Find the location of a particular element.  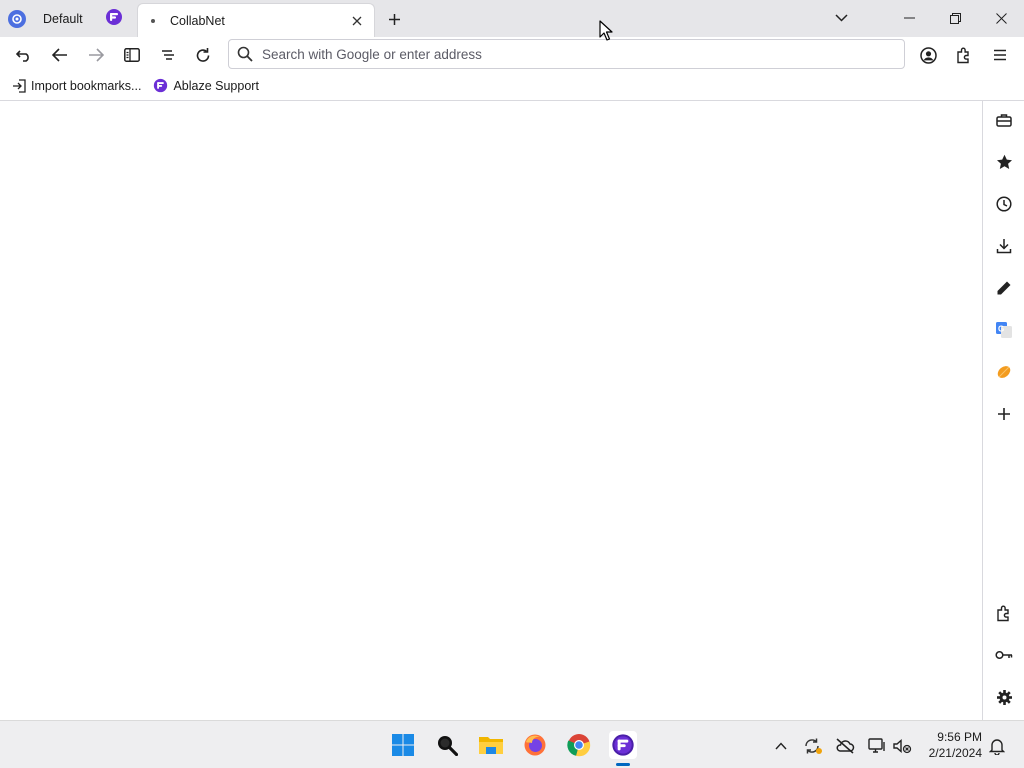

network-icon is located at coordinates (877, 746).